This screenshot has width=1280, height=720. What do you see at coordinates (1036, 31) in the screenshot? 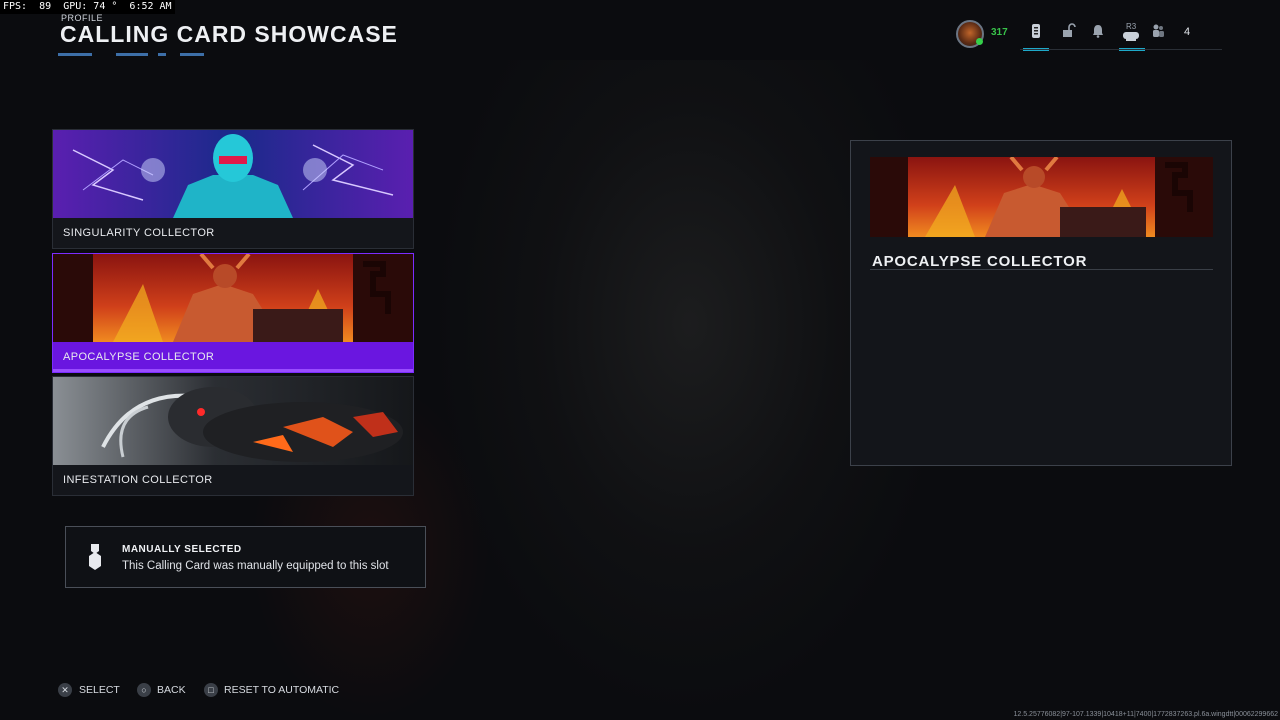
I see `battlepass-icon` at bounding box center [1036, 31].